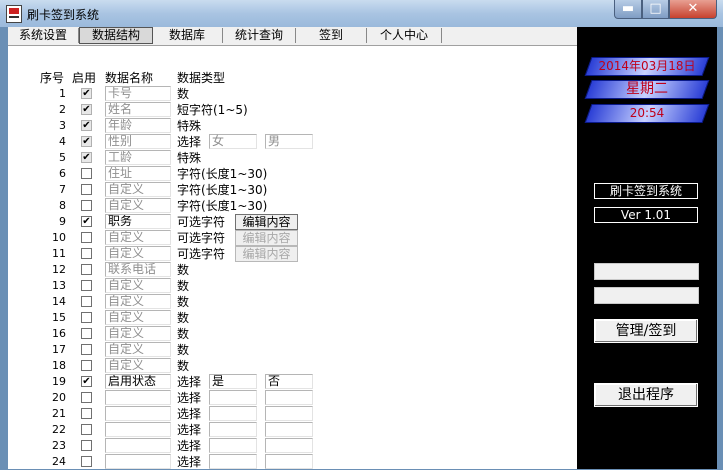 This screenshot has height=470, width=723. I want to click on option-2-input: 否, so click(289, 381).